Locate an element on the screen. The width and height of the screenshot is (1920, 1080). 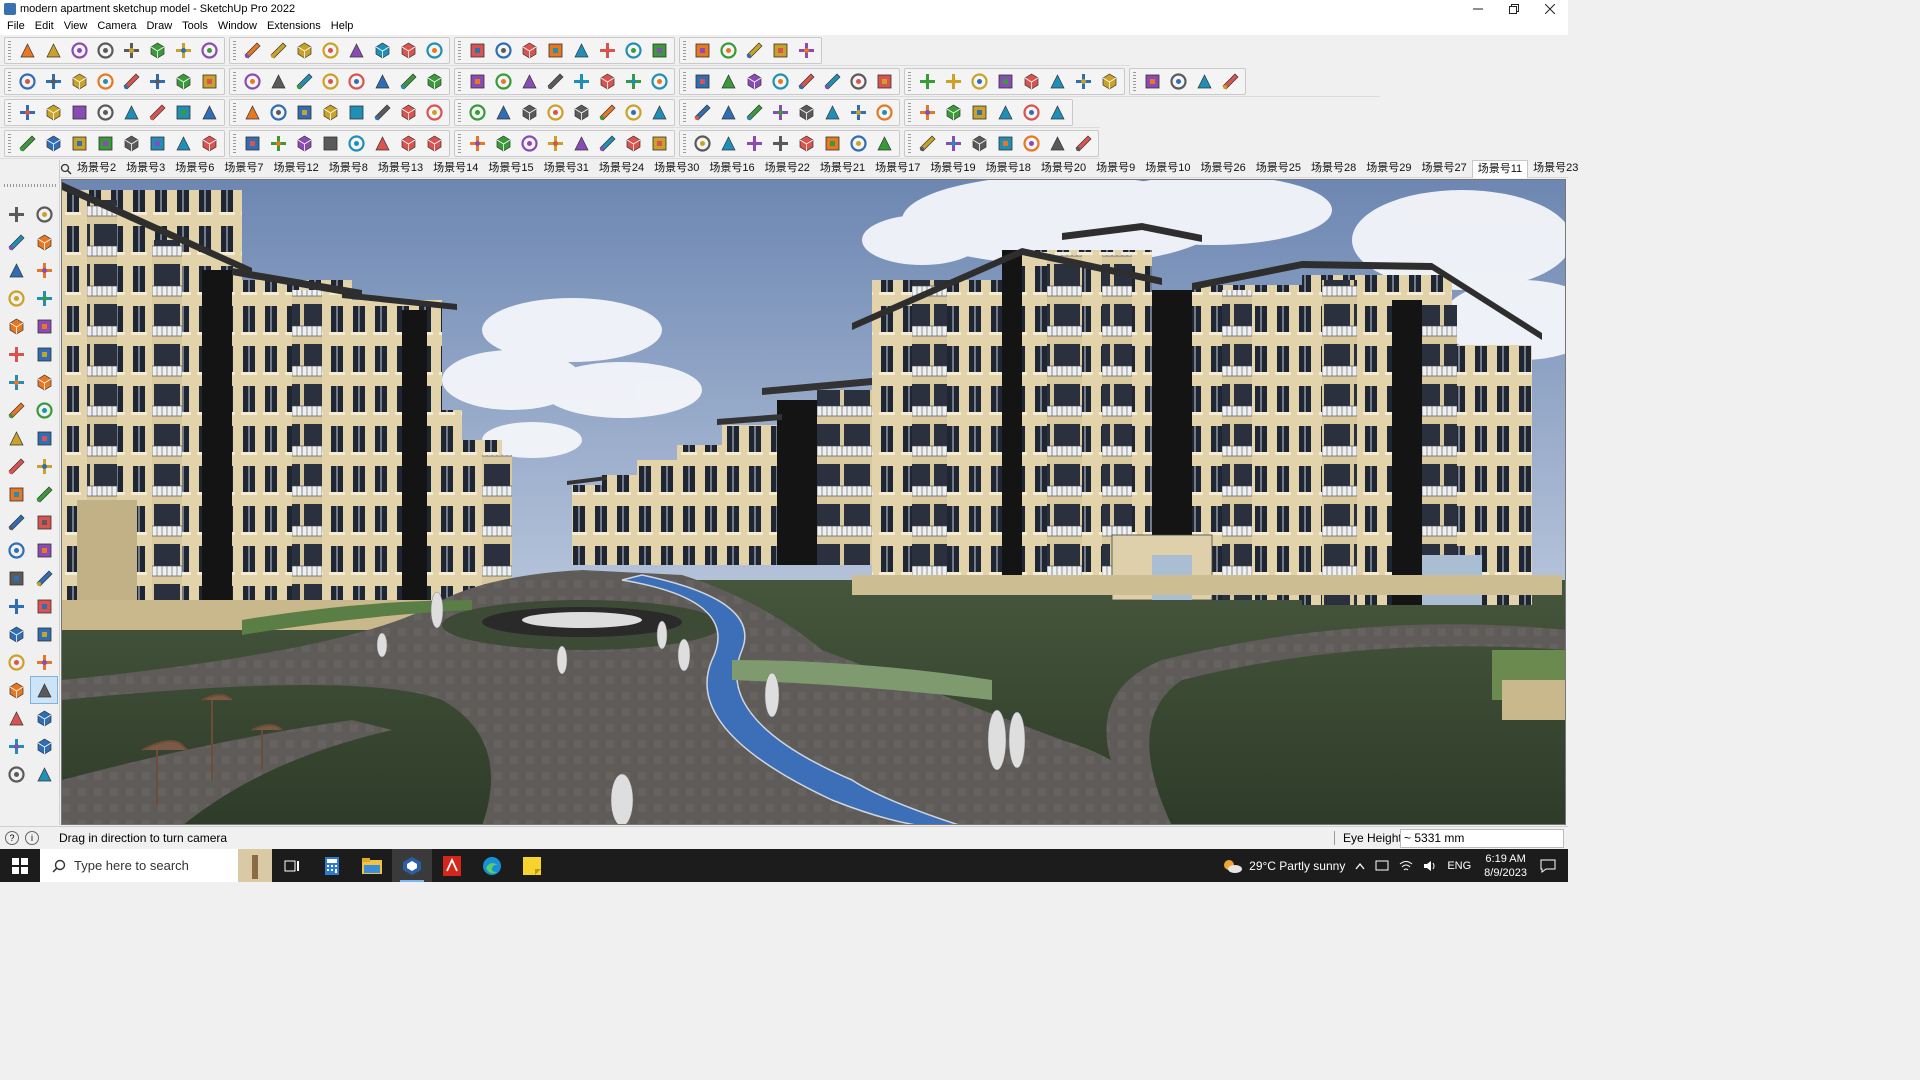
extrude5-icon is located at coordinates (252, 81).